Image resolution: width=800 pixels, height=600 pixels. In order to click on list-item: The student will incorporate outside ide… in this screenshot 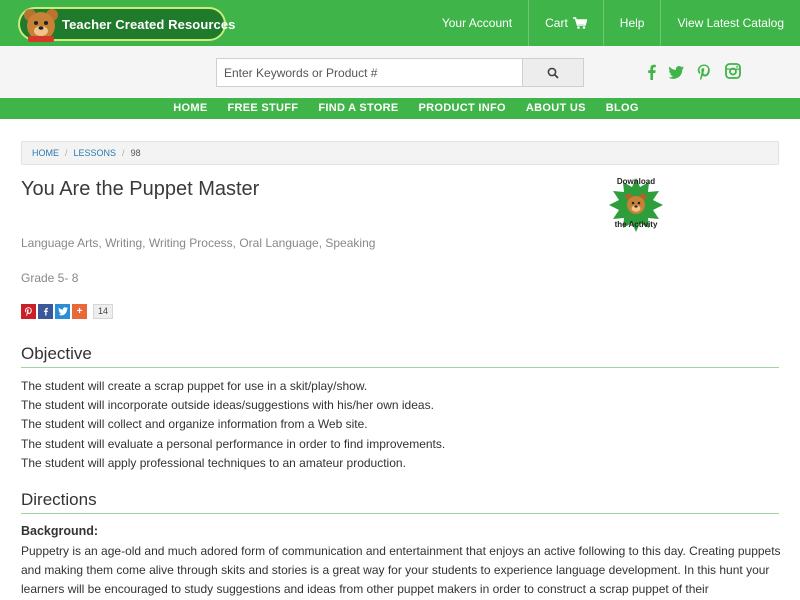, I will do `click(227, 405)`.